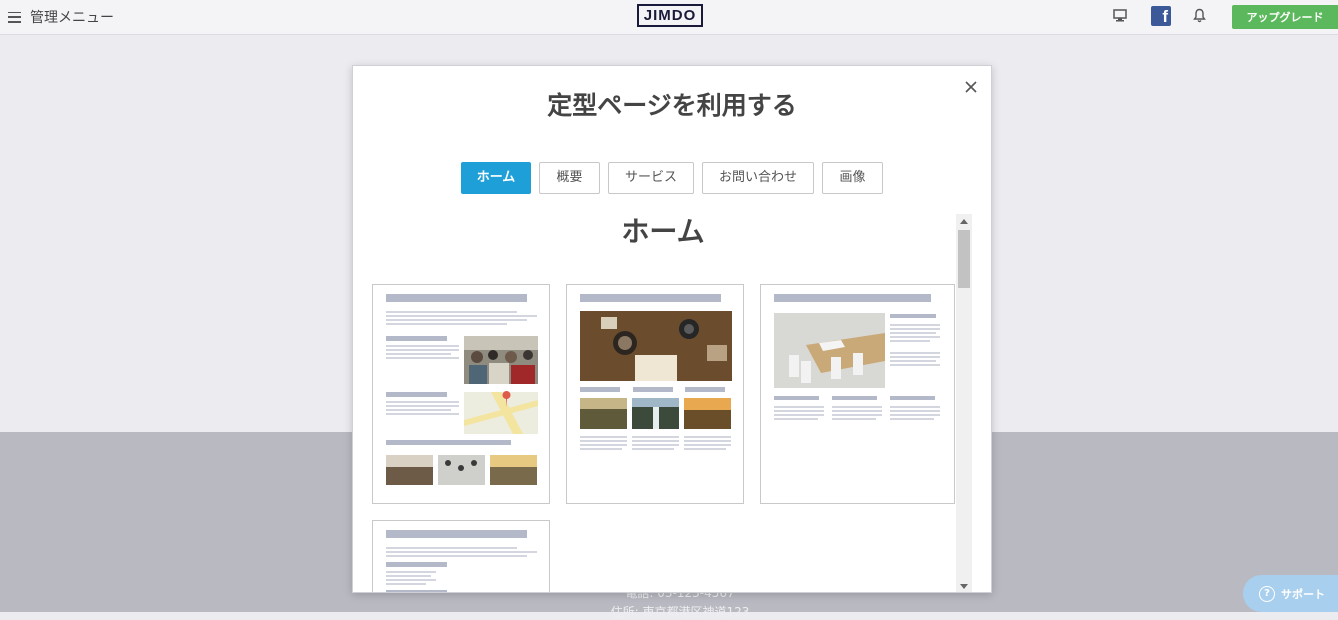 The height and width of the screenshot is (620, 1338). I want to click on tab-service: サービス, so click(651, 178).